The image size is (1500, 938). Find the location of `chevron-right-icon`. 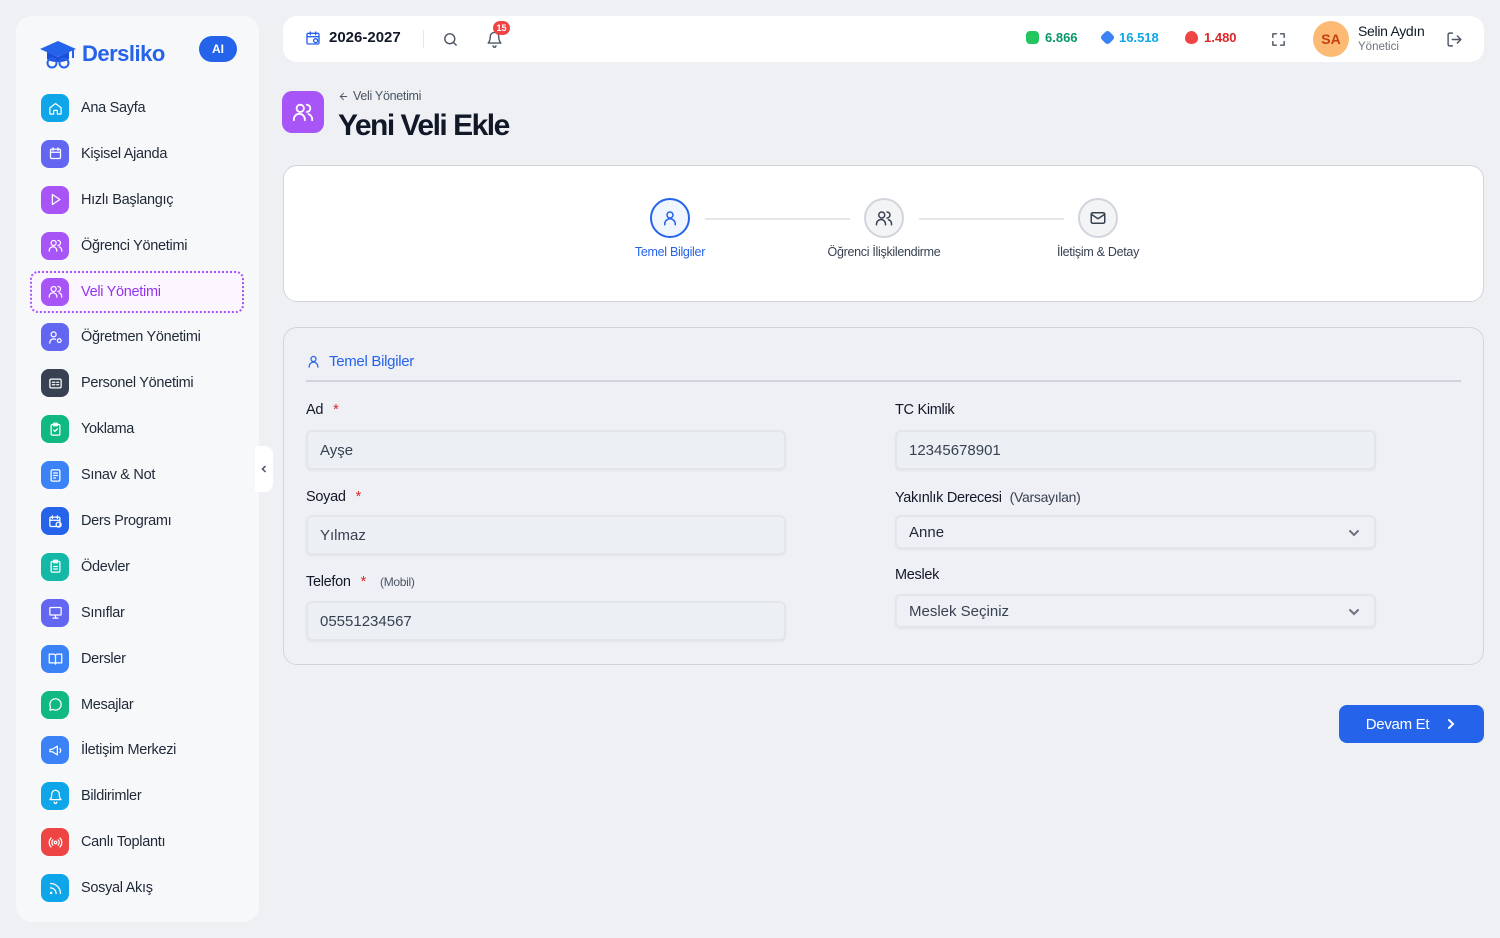

chevron-right-icon is located at coordinates (1451, 724).